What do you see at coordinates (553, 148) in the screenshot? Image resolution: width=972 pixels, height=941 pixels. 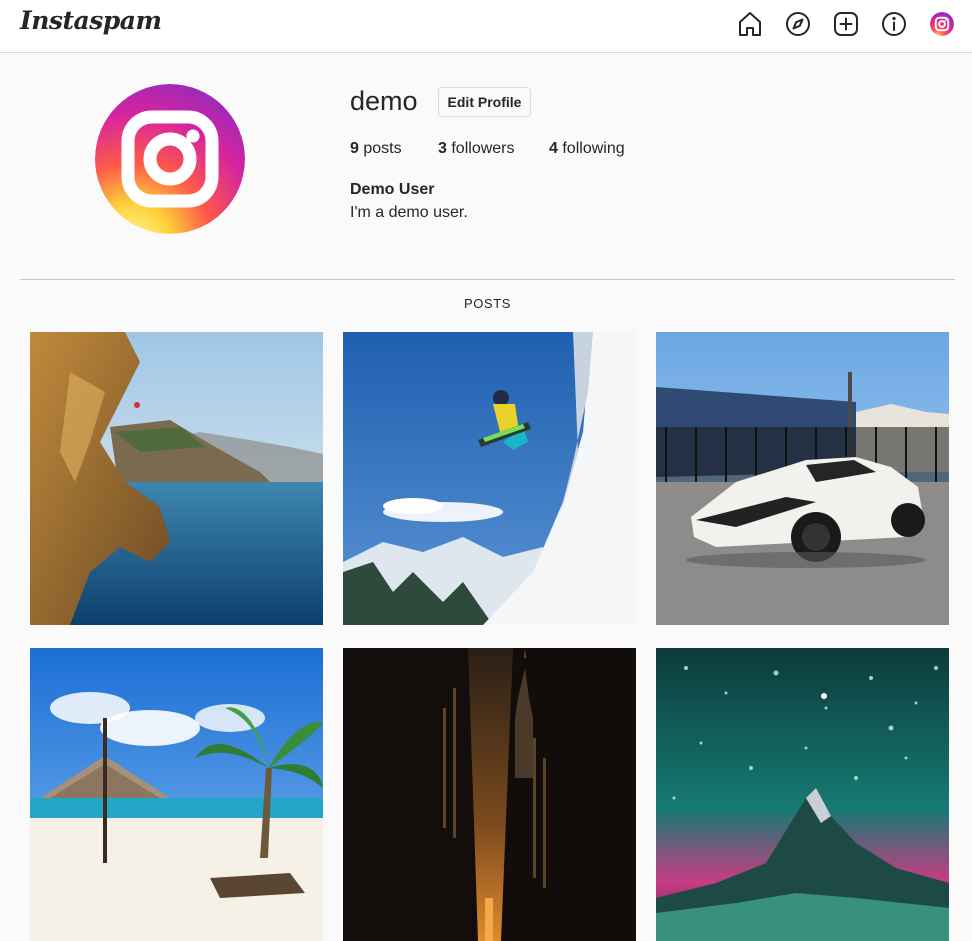 I see `stat-count: 4` at bounding box center [553, 148].